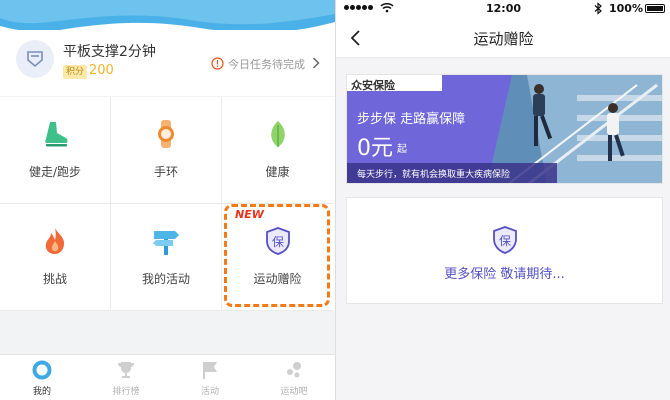 The width and height of the screenshot is (670, 400). What do you see at coordinates (411, 119) in the screenshot?
I see `banner-title: 步步保 走路赢保障` at bounding box center [411, 119].